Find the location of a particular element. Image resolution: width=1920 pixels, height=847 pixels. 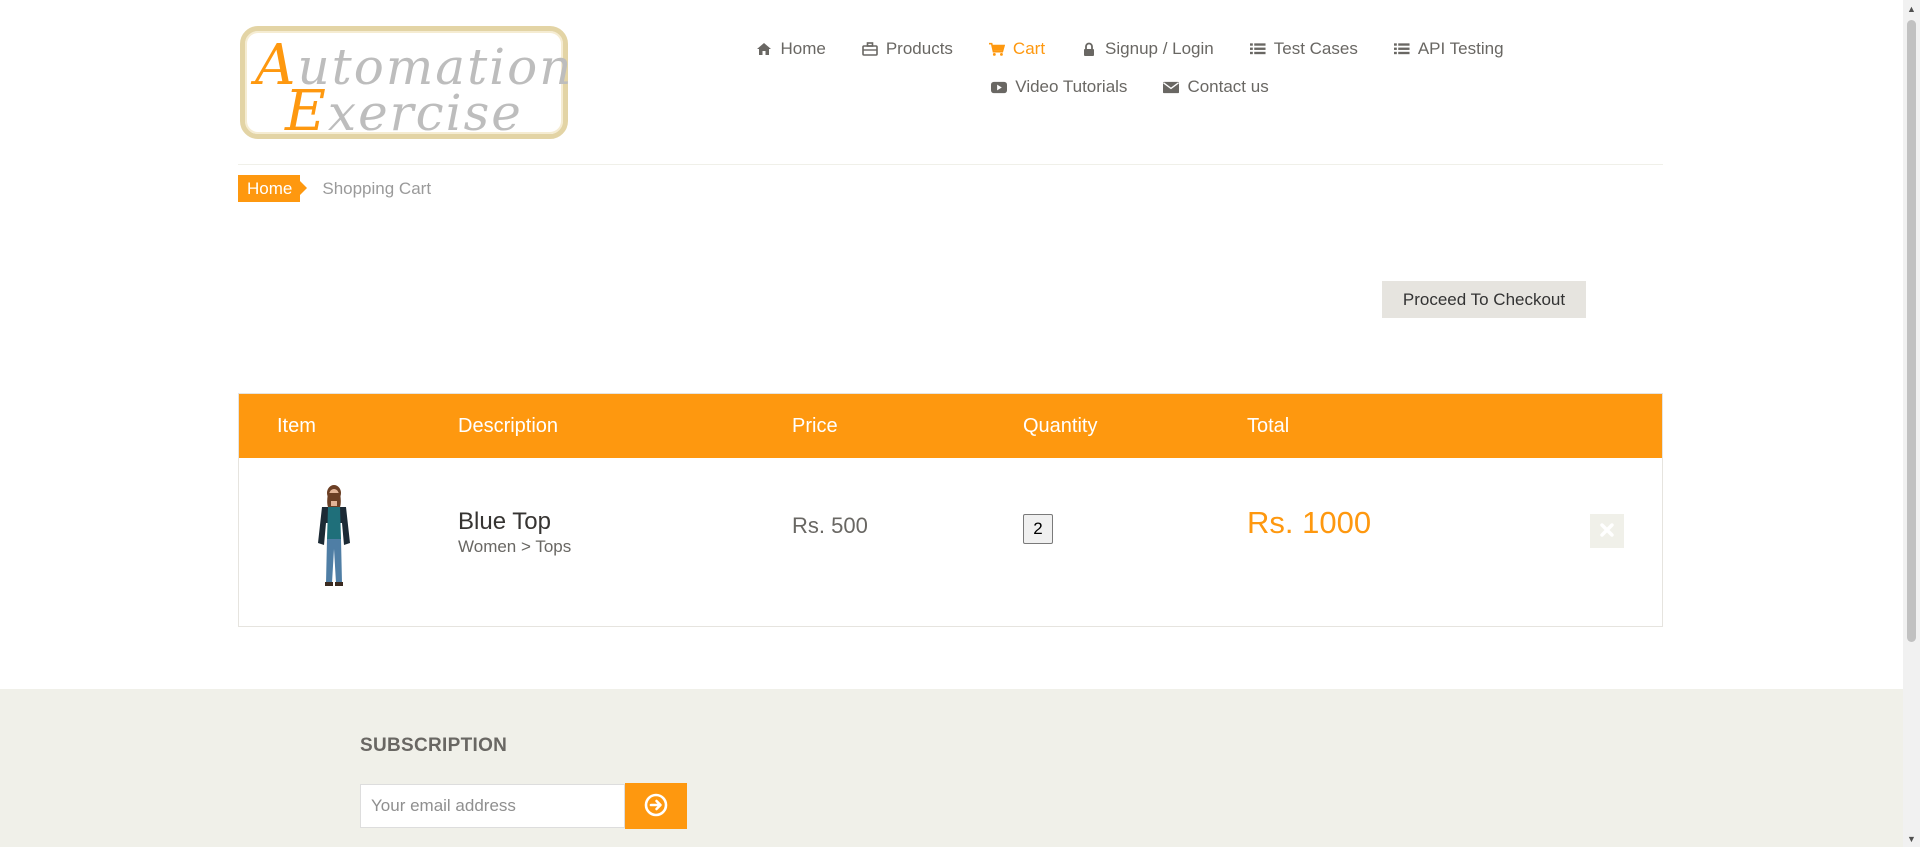

nav-video-tutorials-label: Video Tutorials is located at coordinates (1071, 86).